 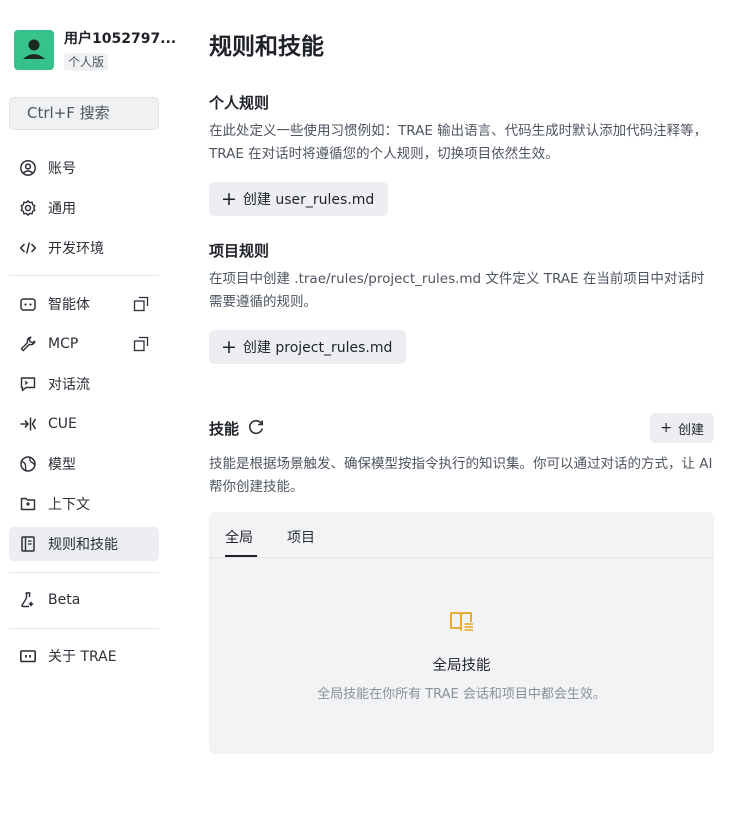 I want to click on sidebar-item-cue: CUE, so click(x=84, y=424).